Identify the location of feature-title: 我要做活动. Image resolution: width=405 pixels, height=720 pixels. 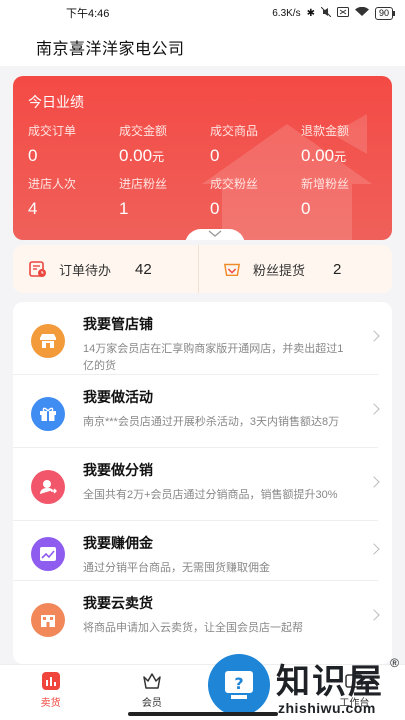
(118, 397).